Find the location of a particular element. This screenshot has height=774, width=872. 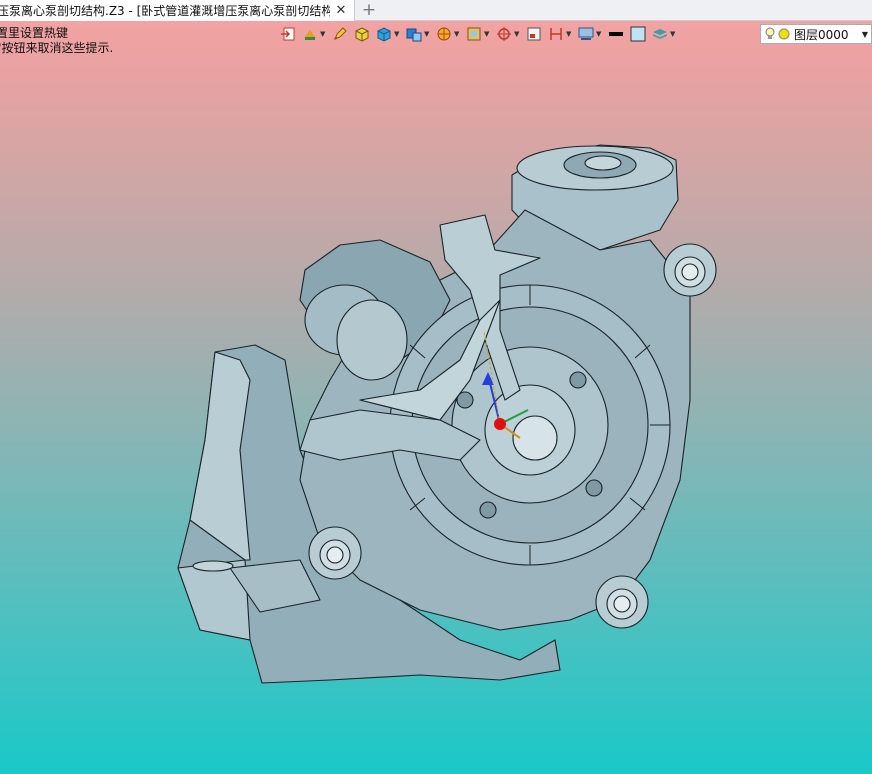

fill-color-icon is located at coordinates (638, 34).